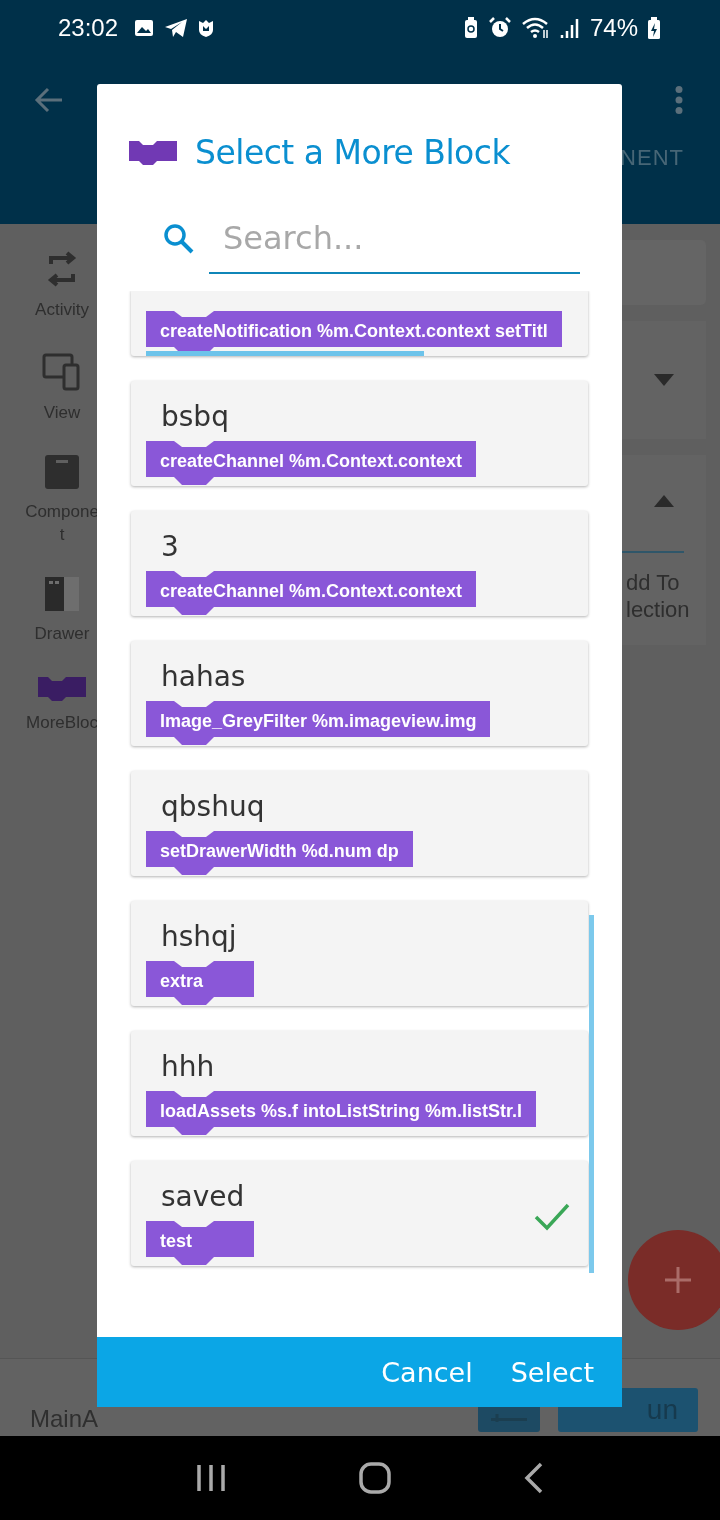 The image size is (720, 1520). I want to click on plus-icon, so click(678, 1280).